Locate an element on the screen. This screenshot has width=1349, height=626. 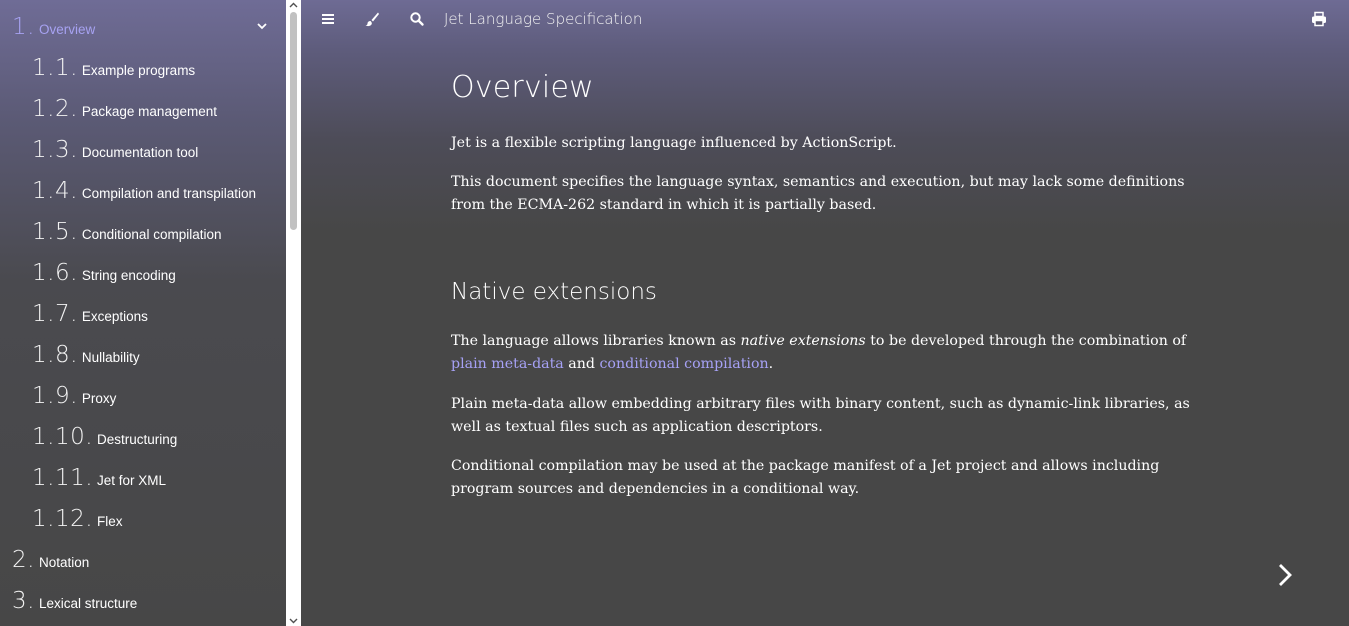
print-icon is located at coordinates (1319, 19).